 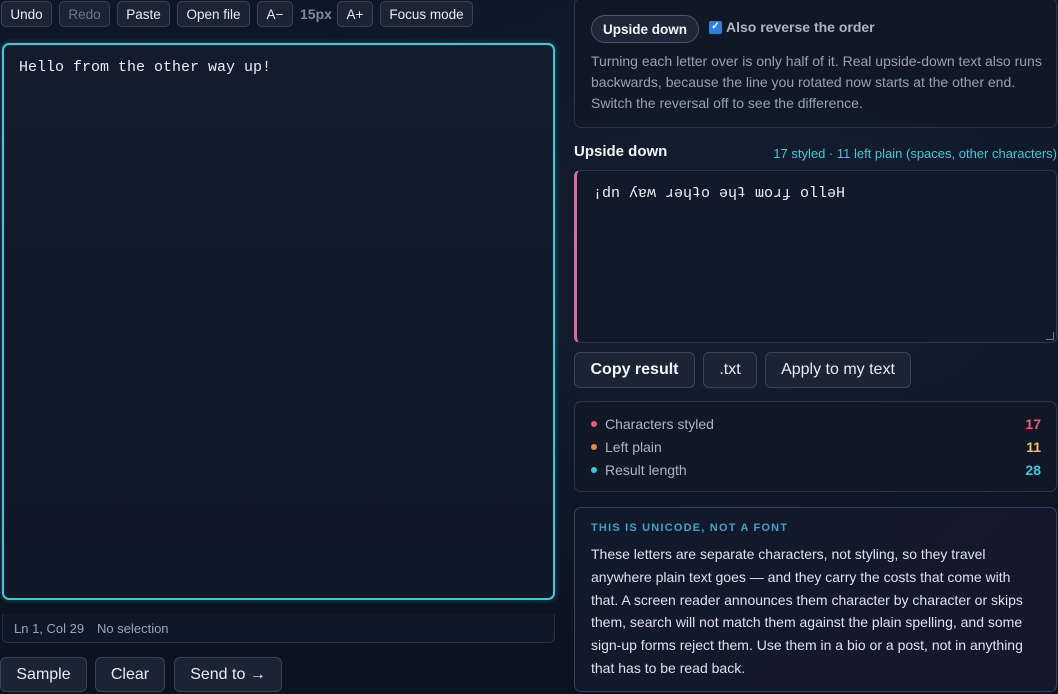 I want to click on upside-down-mode-button: Upside down, so click(x=645, y=29).